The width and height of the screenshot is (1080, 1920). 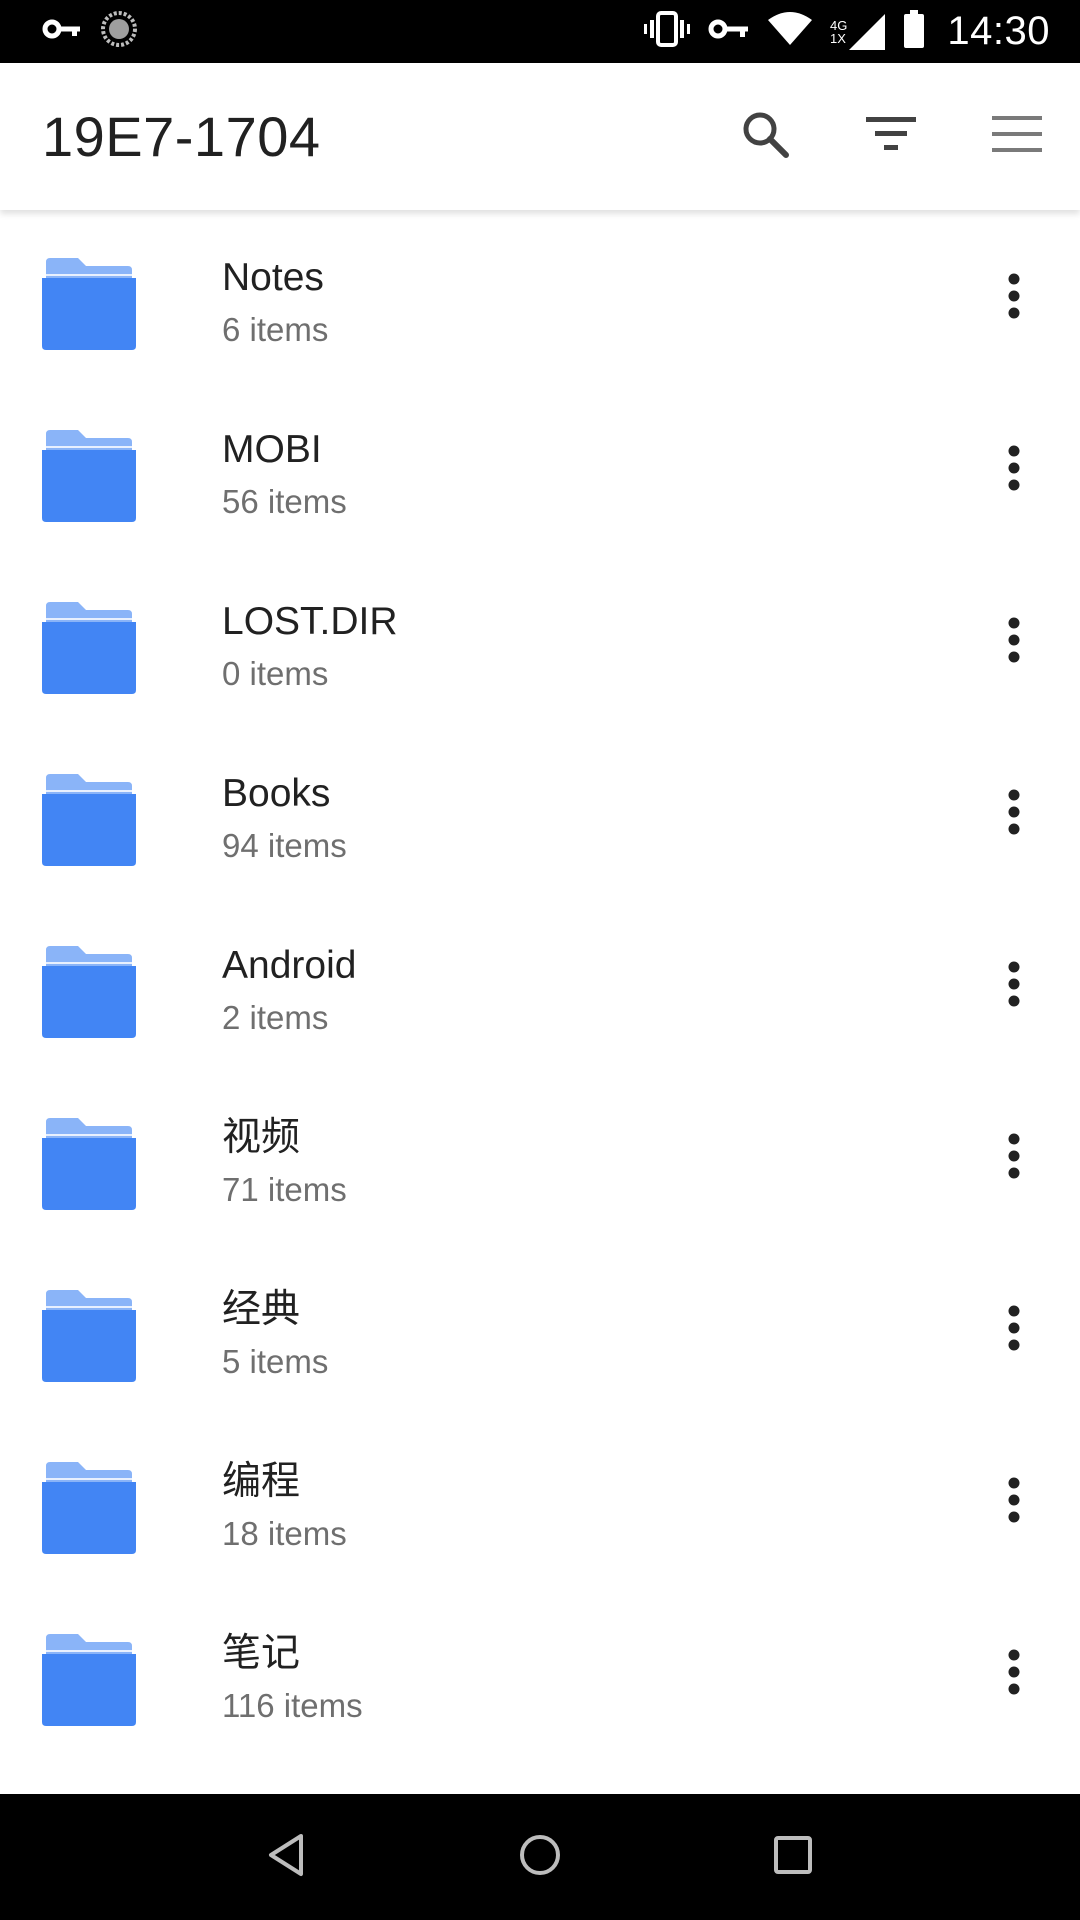 I want to click on folder-row: 视频 71 items, so click(x=540, y=1156).